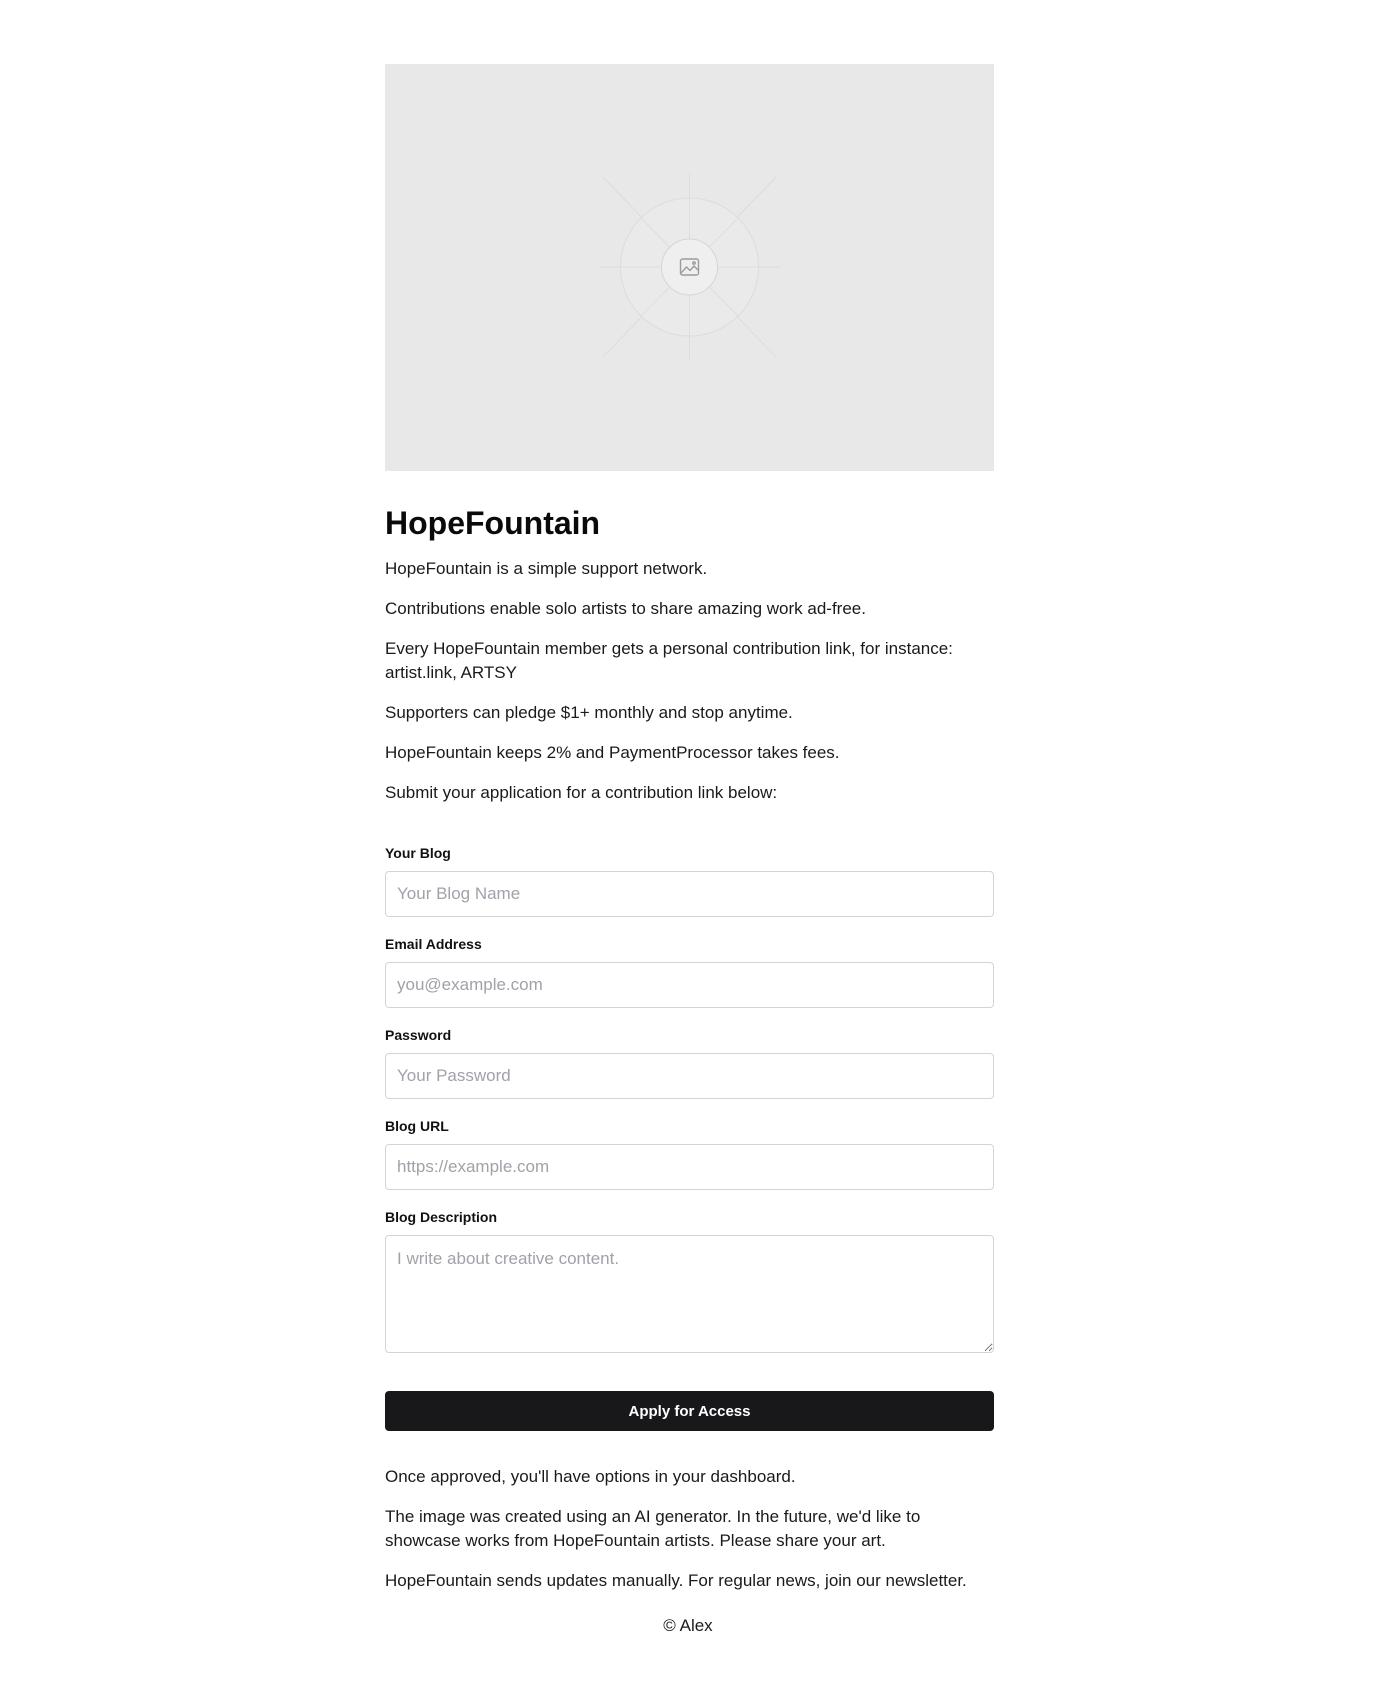 This screenshot has width=1376, height=1697. What do you see at coordinates (493, 523) in the screenshot?
I see `page-title: HopeFountain` at bounding box center [493, 523].